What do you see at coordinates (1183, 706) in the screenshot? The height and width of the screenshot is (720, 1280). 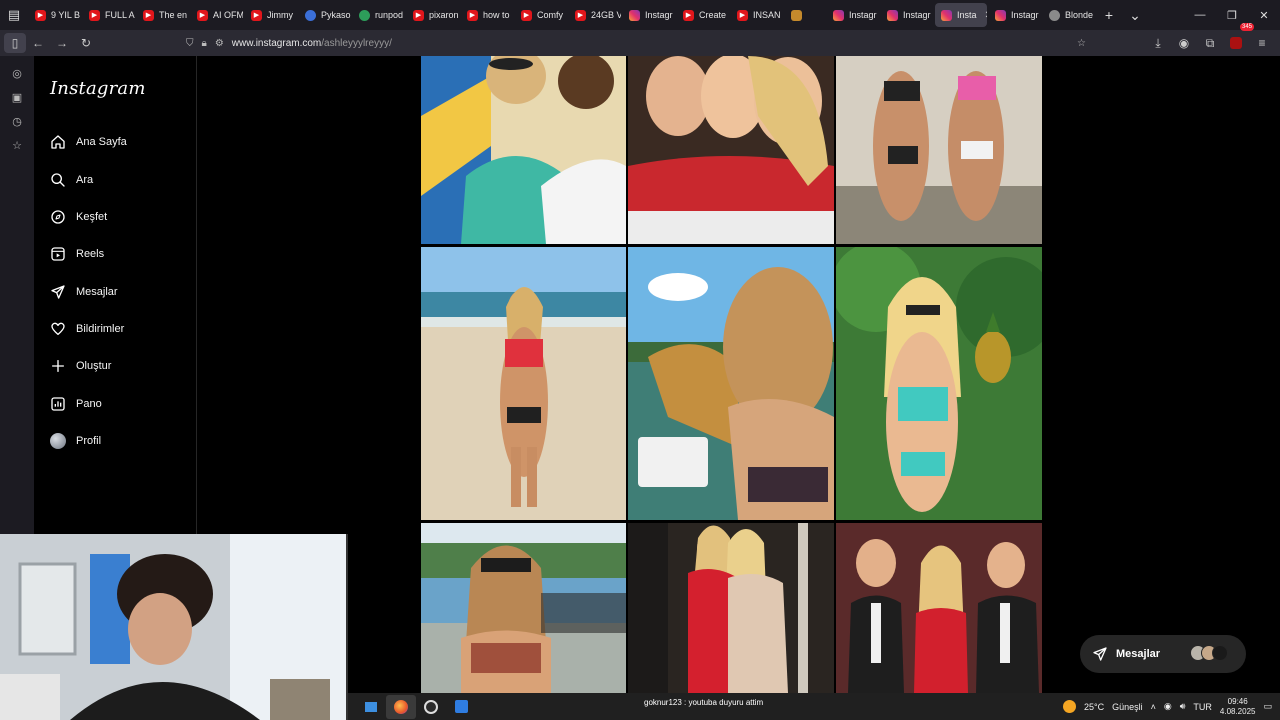 I see `volume-icon: 🔊︎` at bounding box center [1183, 706].